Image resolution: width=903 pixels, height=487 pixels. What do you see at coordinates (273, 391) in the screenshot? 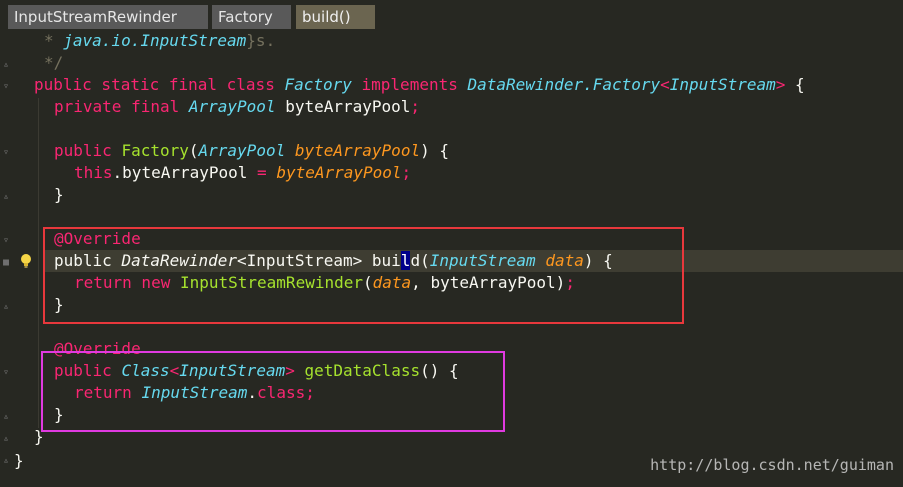
I see `highlight-box-getdataclass` at bounding box center [273, 391].